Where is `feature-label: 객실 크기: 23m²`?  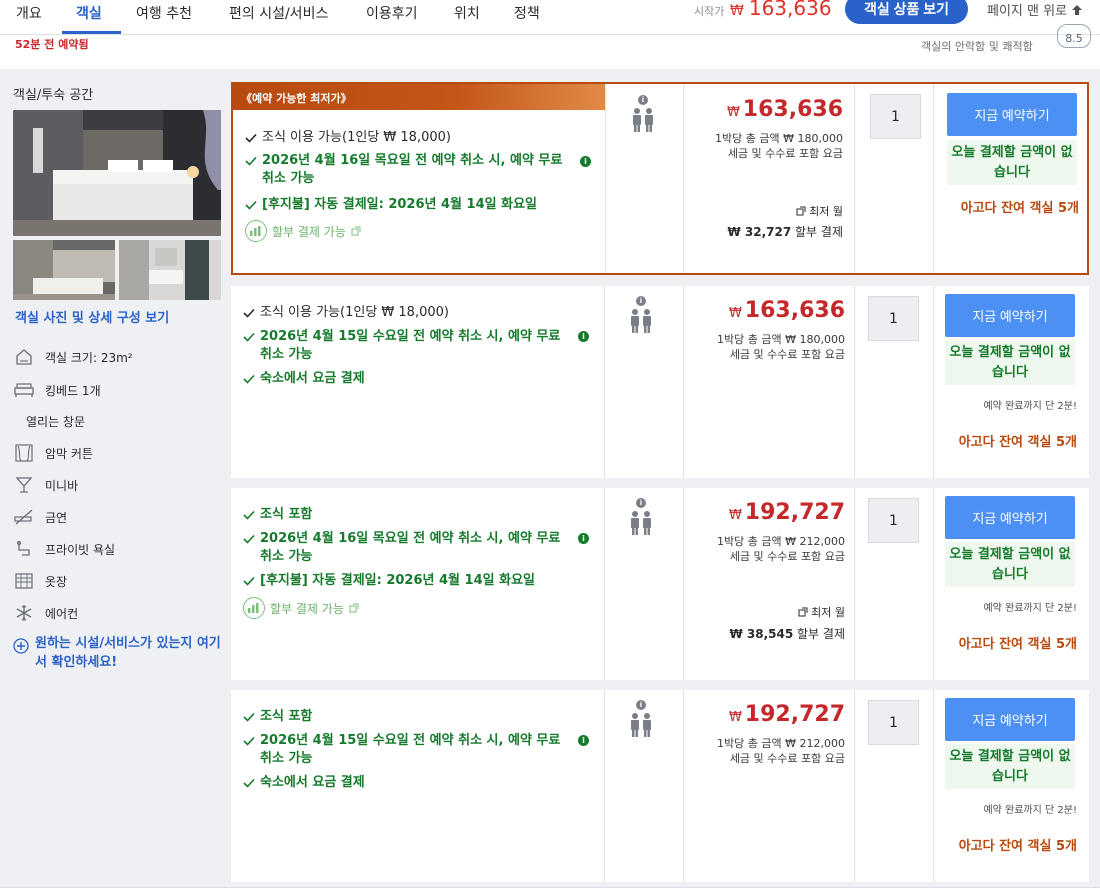
feature-label: 객실 크기: 23m² is located at coordinates (89, 357).